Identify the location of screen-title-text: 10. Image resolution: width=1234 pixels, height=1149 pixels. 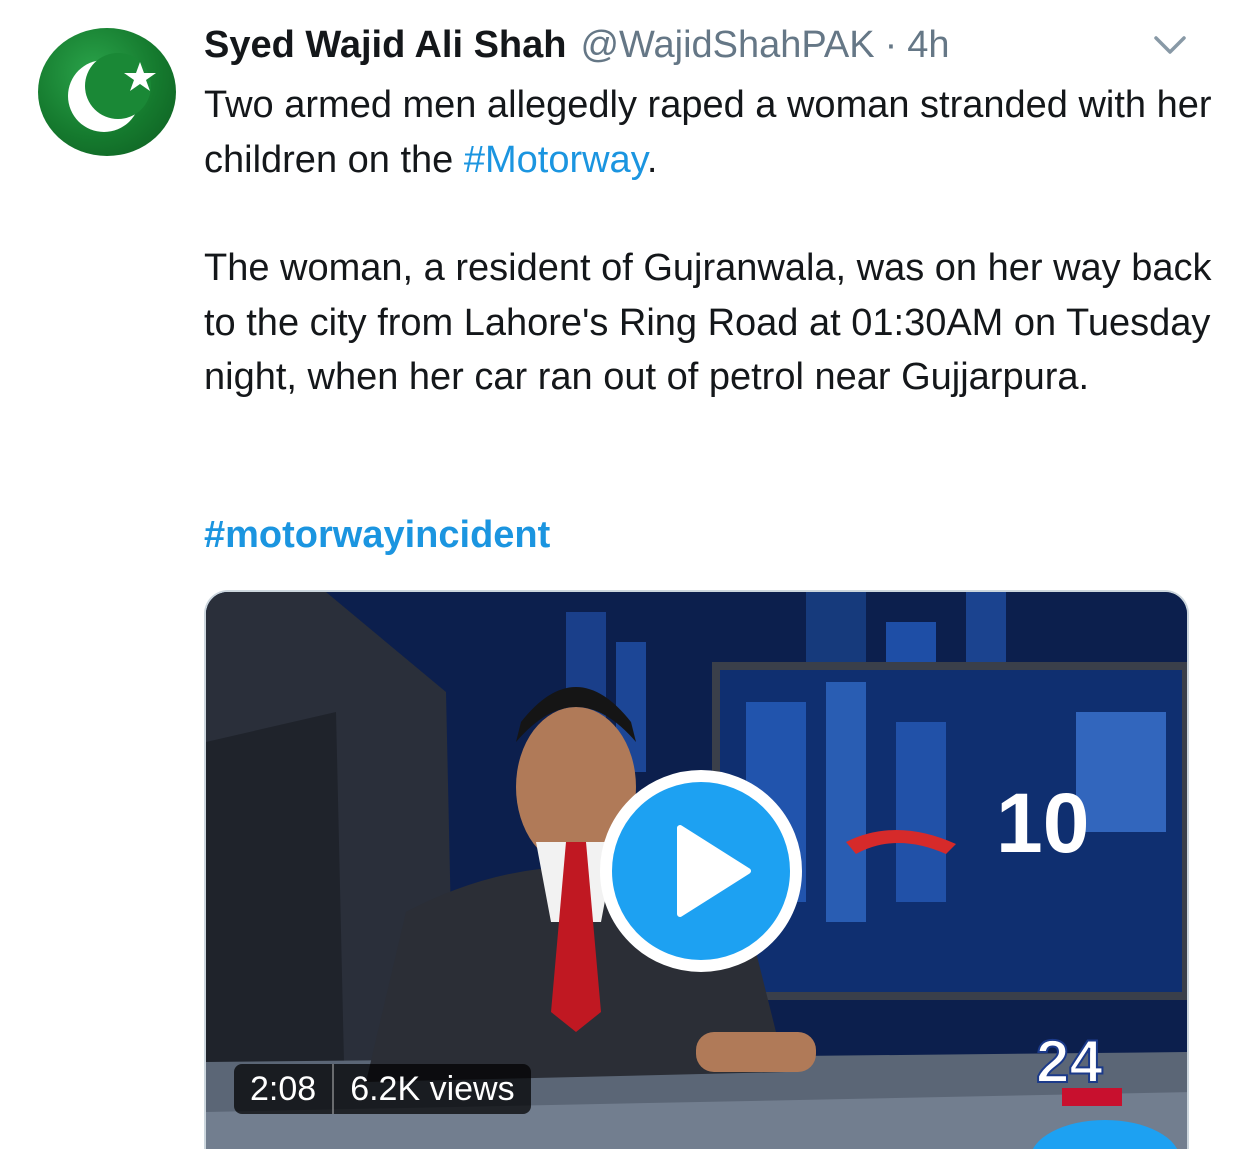
(1042, 823).